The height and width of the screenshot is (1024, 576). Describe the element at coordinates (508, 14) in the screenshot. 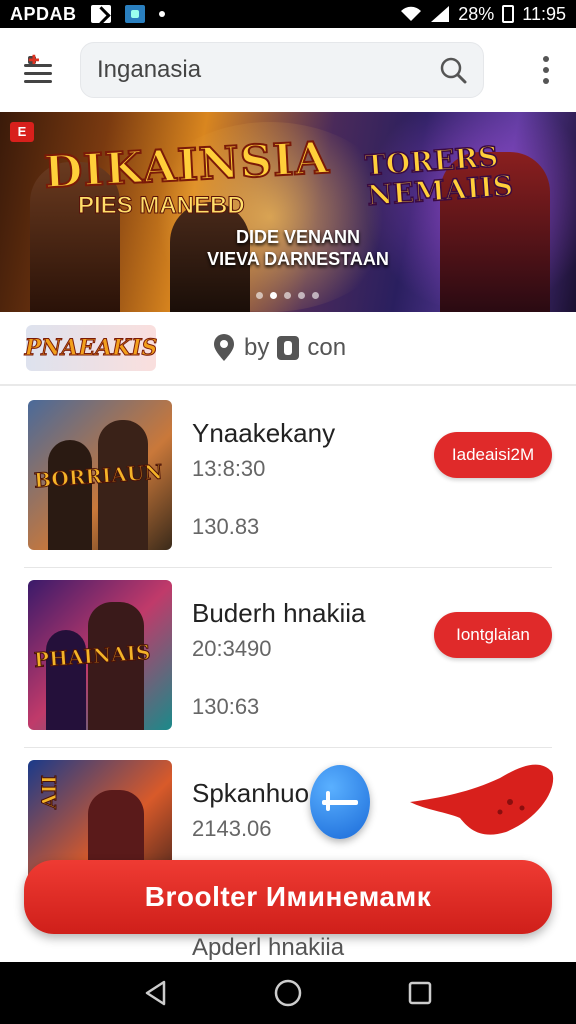

I see `battery-icon` at that location.